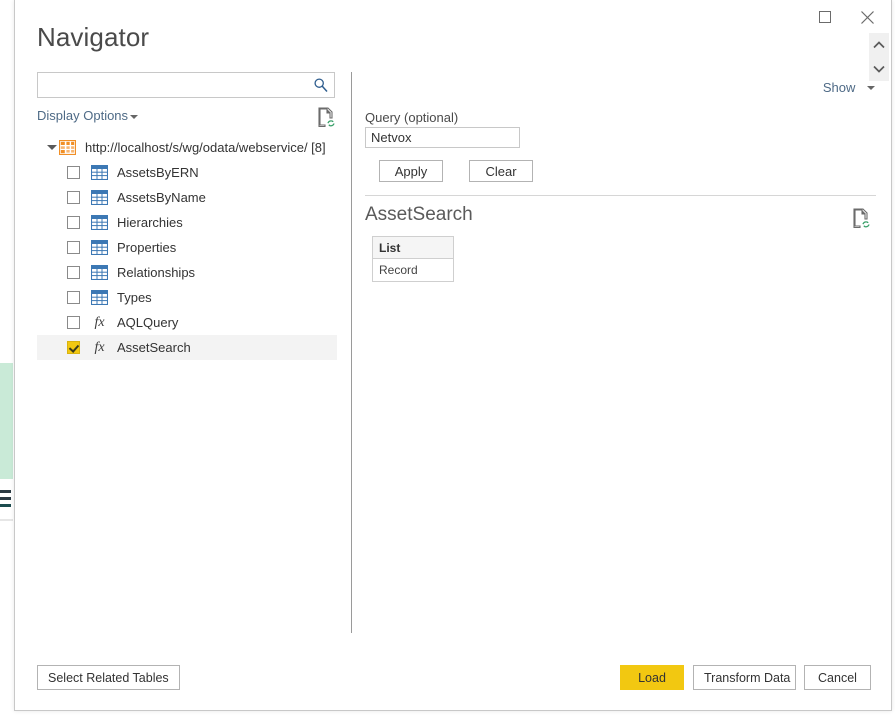 Image resolution: width=895 pixels, height=716 pixels. I want to click on horizontal-divider, so click(620, 195).